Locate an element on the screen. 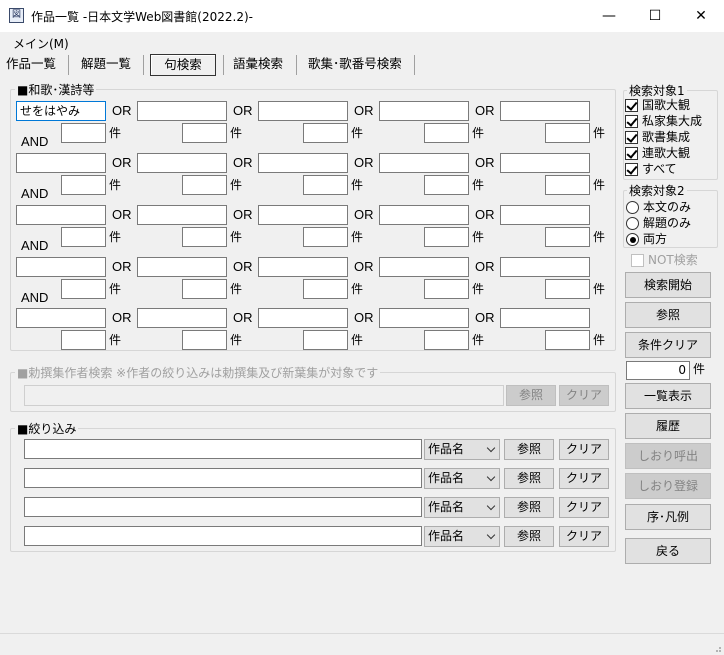  bookmark-register-button: しおり登録 is located at coordinates (668, 486).